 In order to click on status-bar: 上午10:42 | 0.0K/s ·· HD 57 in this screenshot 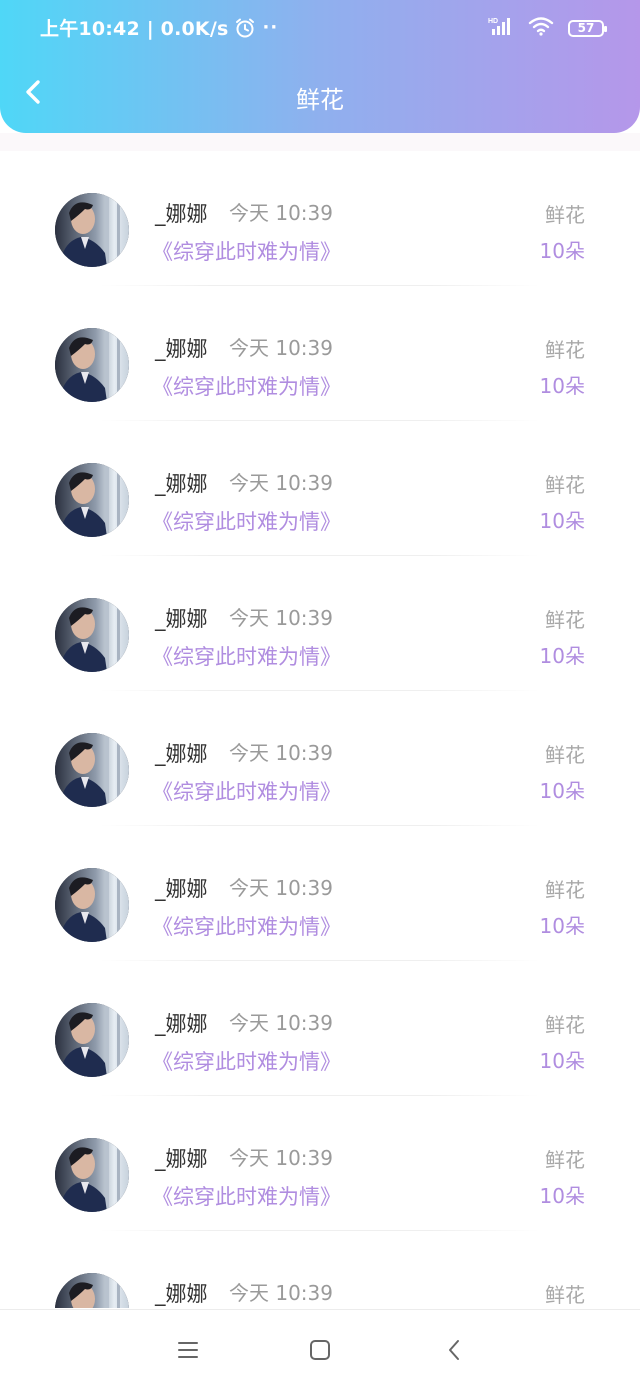, I will do `click(320, 28)`.